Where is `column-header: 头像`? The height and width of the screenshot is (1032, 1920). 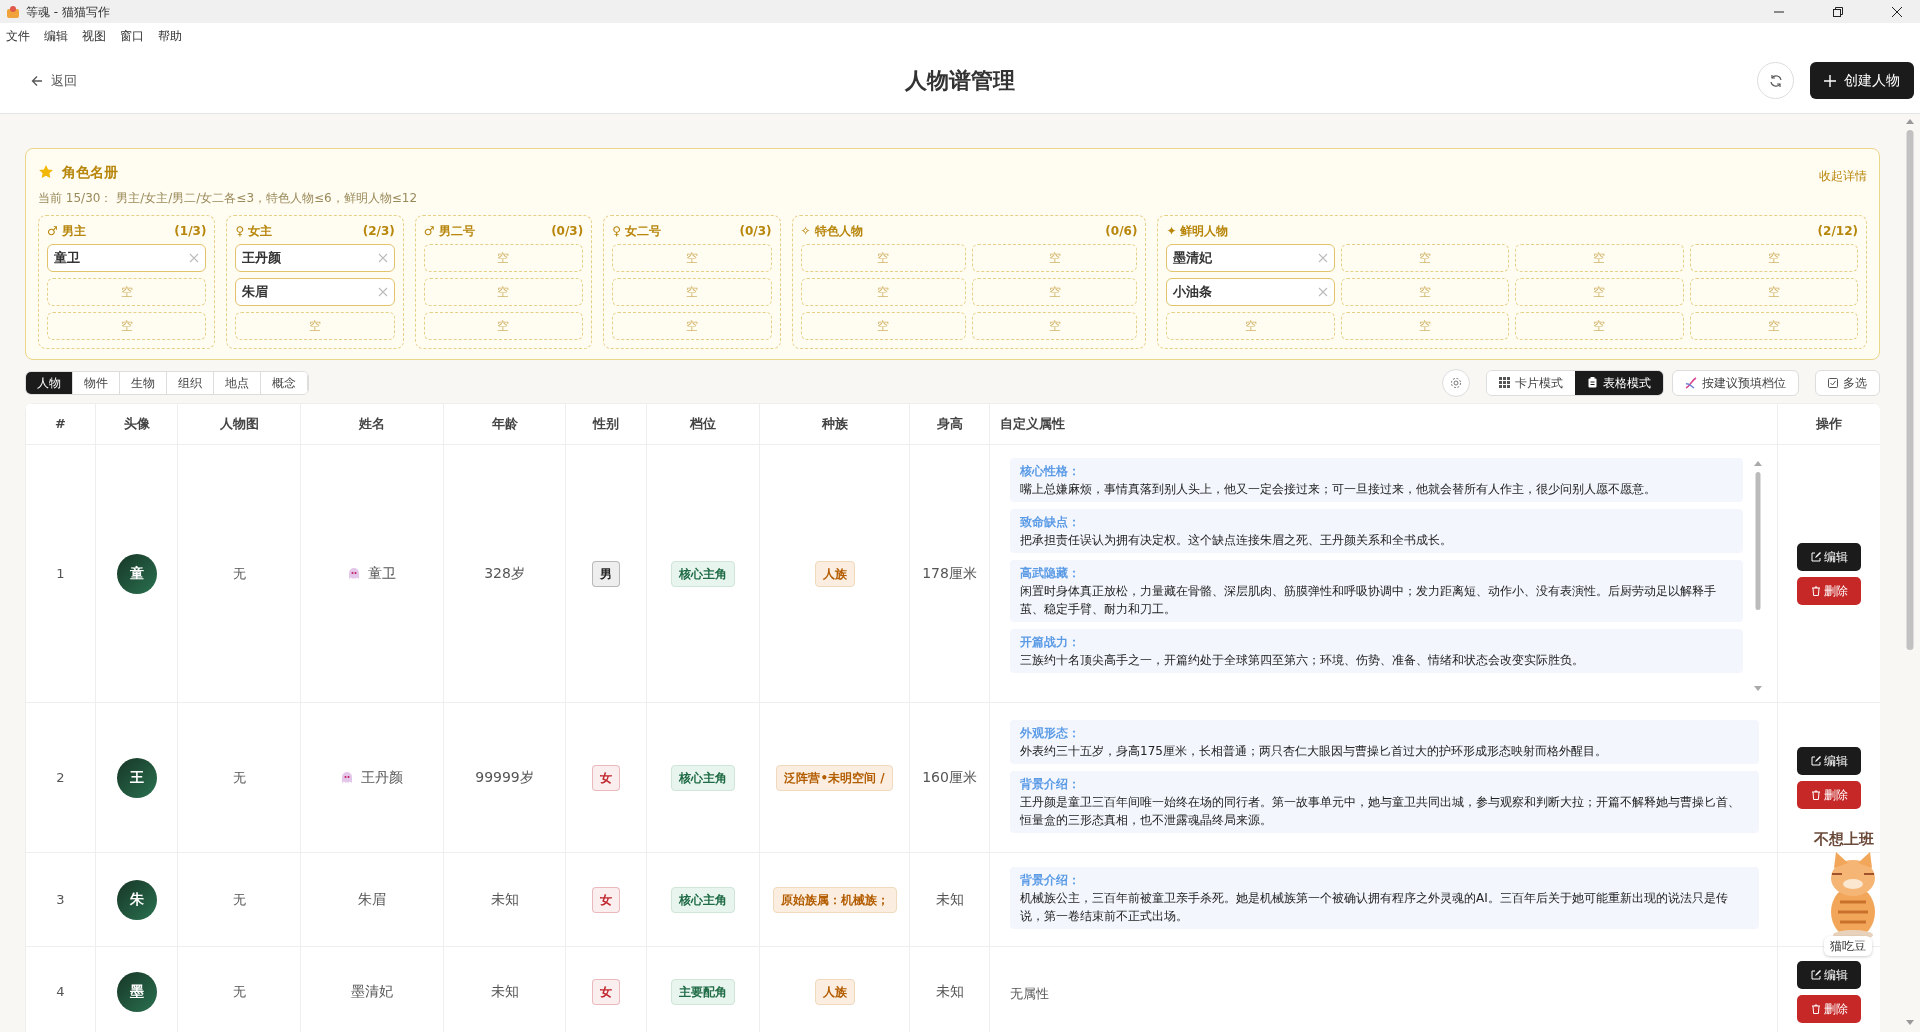
column-header: 头像 is located at coordinates (136, 424).